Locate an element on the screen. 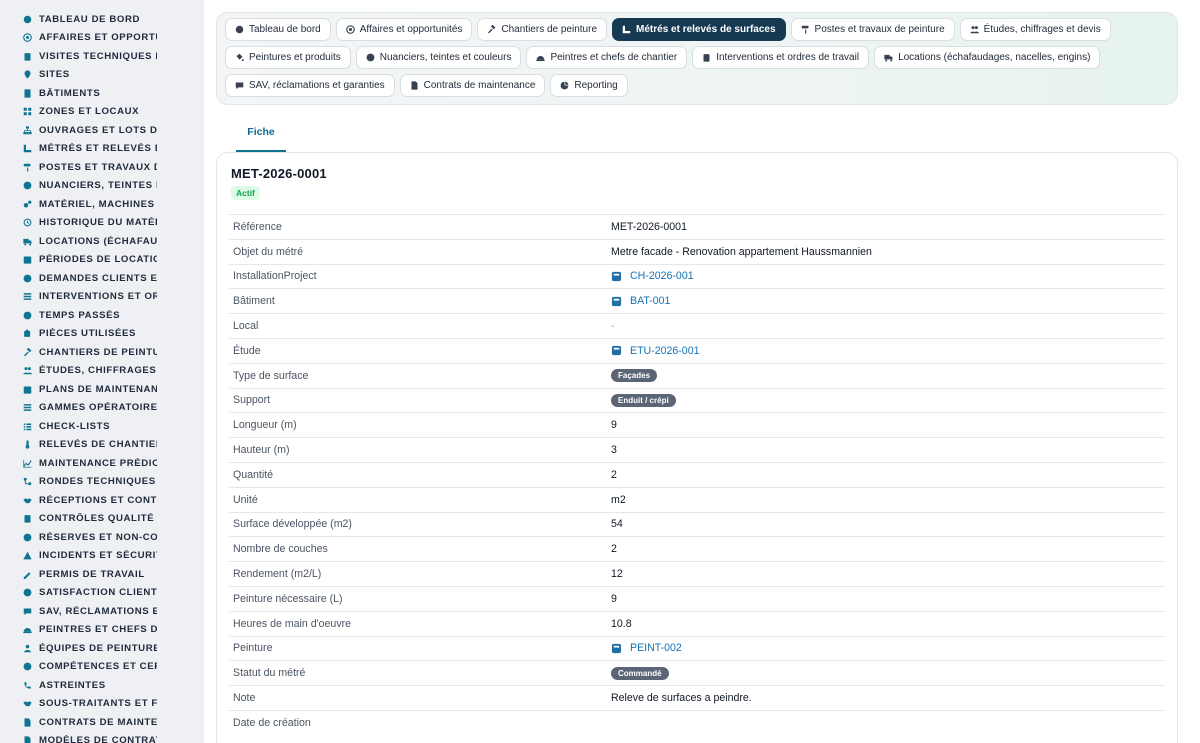 The width and height of the screenshot is (1200, 743). sidebar-item: PIÈCES UTILISÉES is located at coordinates (102, 334).